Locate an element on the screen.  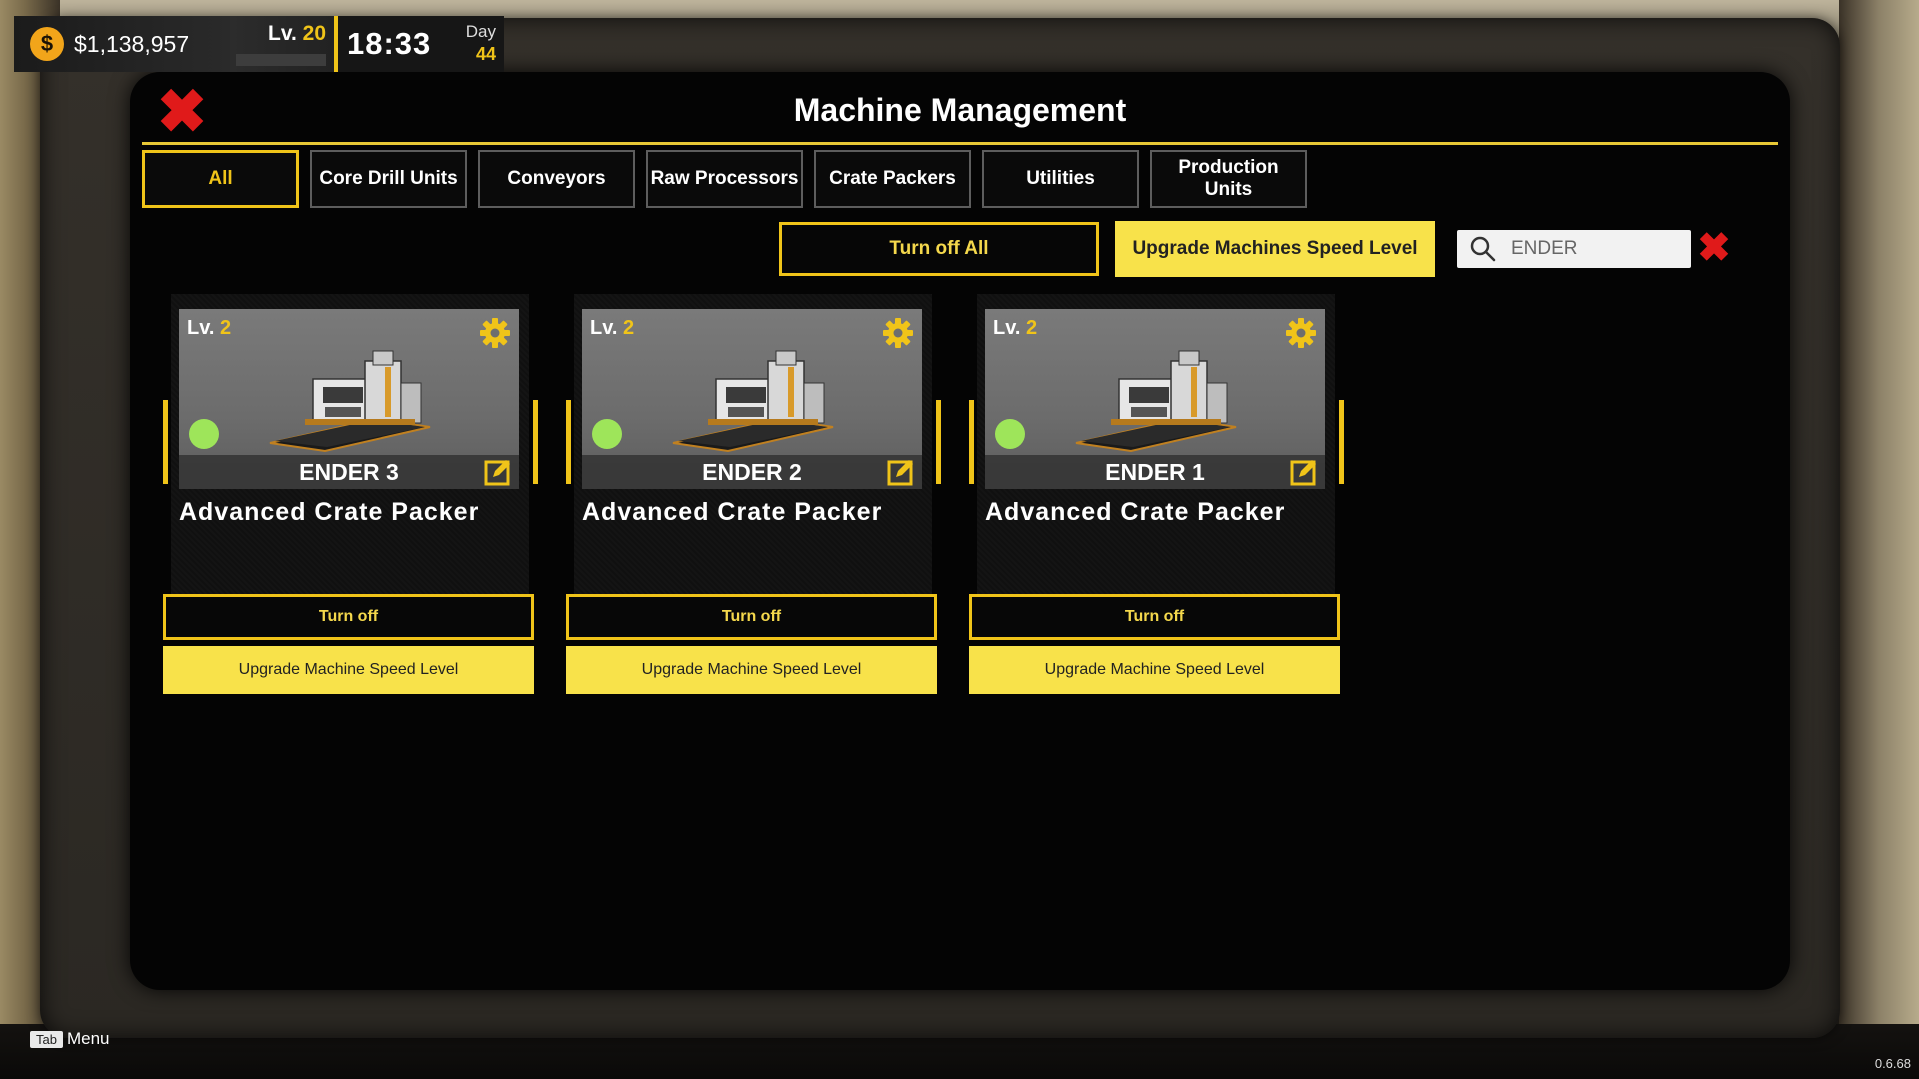
machine-name-strip: ENDER 3 is located at coordinates (349, 472).